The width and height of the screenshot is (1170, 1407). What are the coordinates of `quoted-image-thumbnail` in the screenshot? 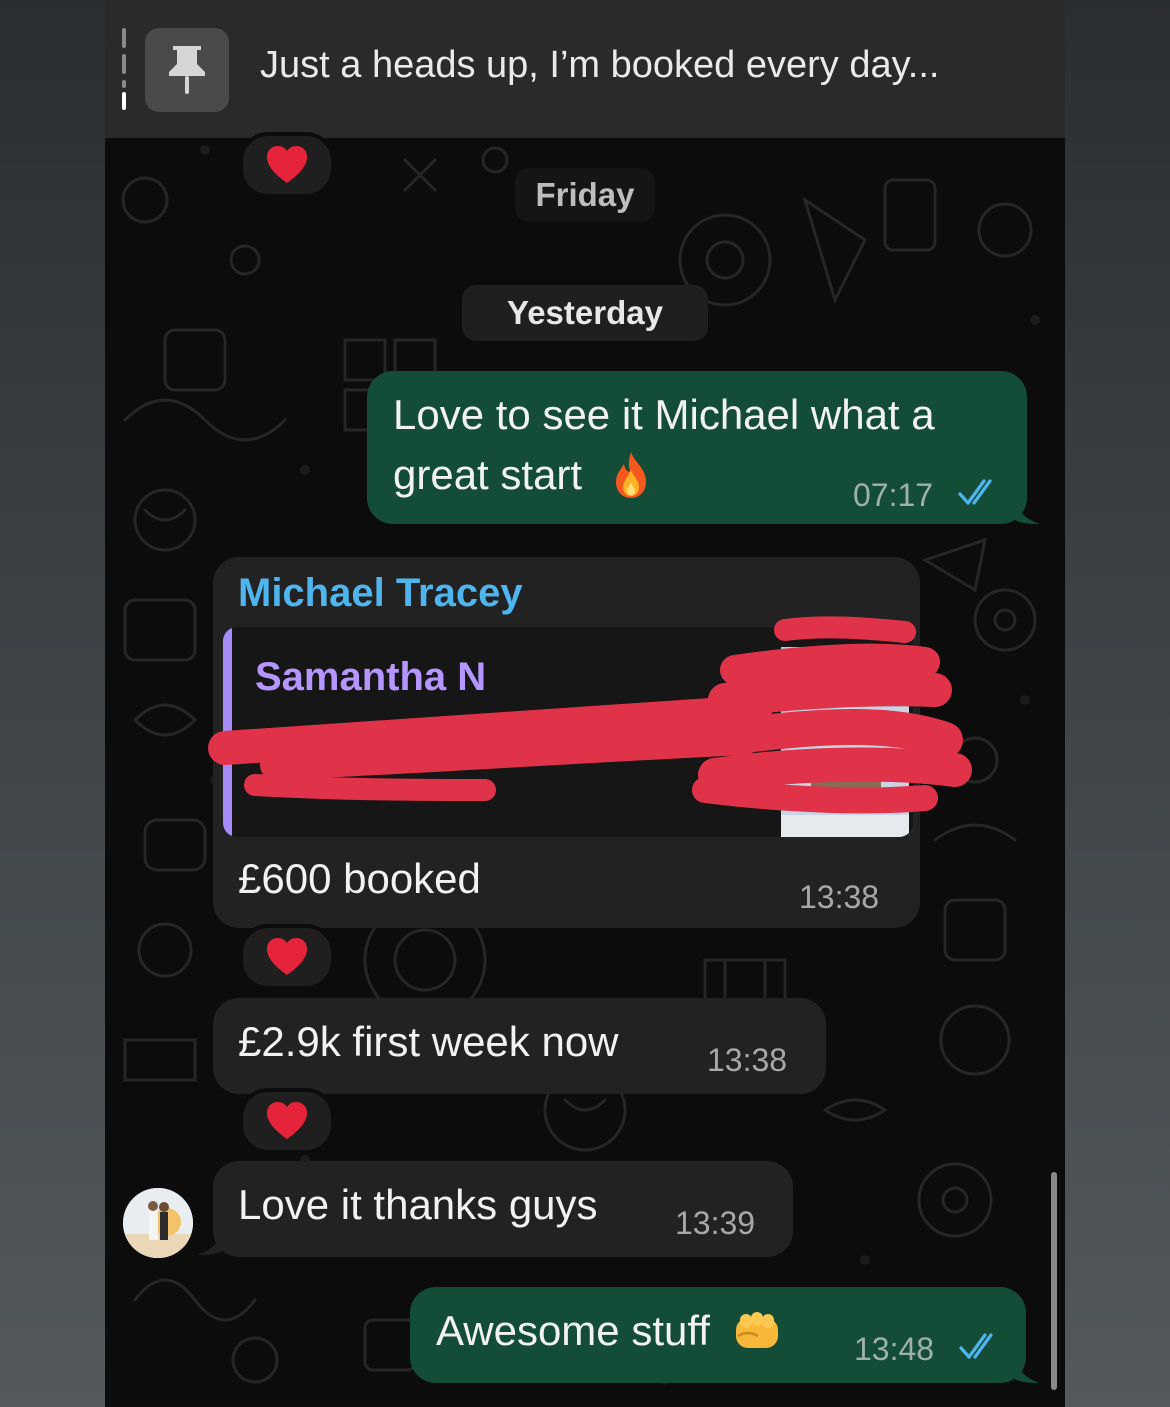 It's located at (845, 742).